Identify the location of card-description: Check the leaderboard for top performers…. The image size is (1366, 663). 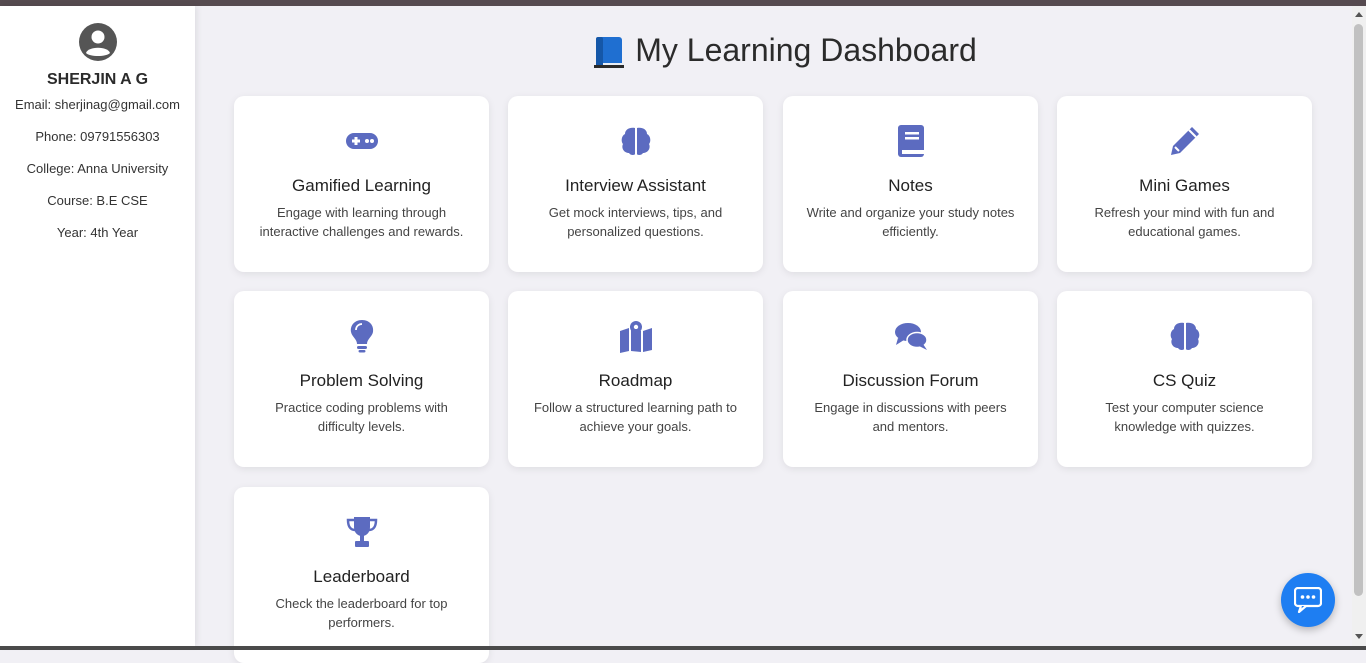
(361, 613).